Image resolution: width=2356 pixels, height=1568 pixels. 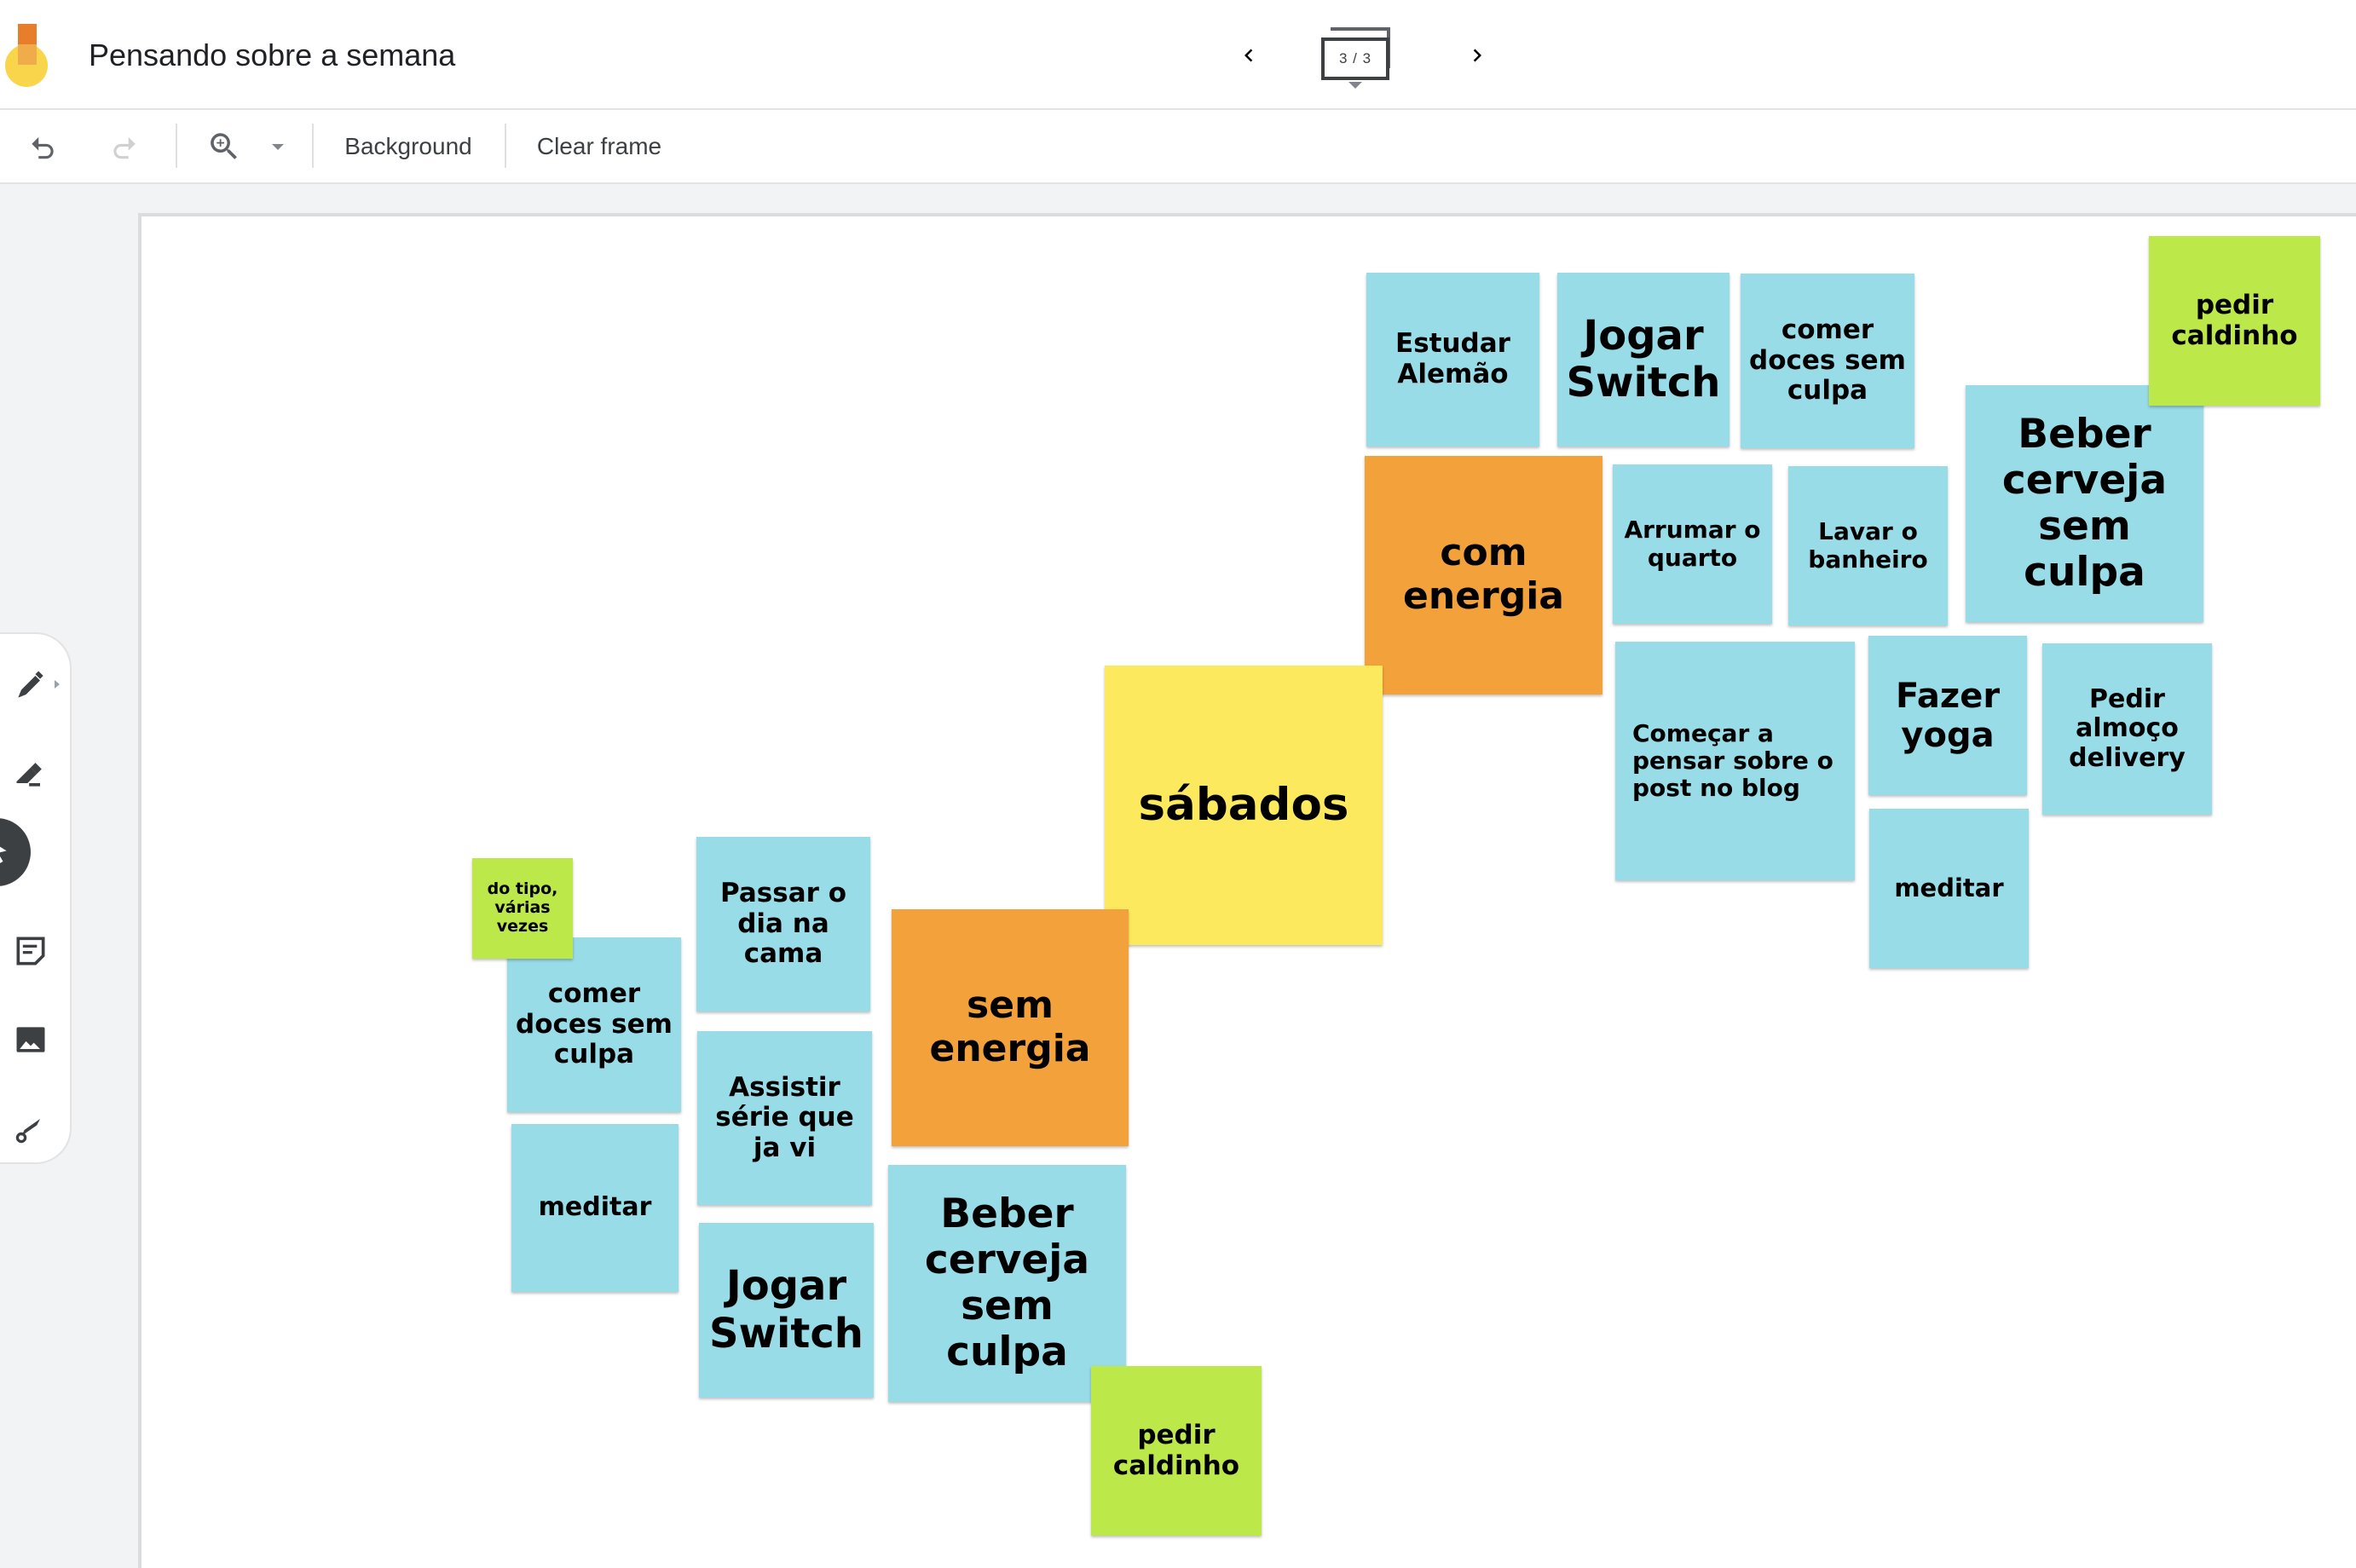 What do you see at coordinates (600, 146) in the screenshot?
I see `clear-frame-button: Clear frame` at bounding box center [600, 146].